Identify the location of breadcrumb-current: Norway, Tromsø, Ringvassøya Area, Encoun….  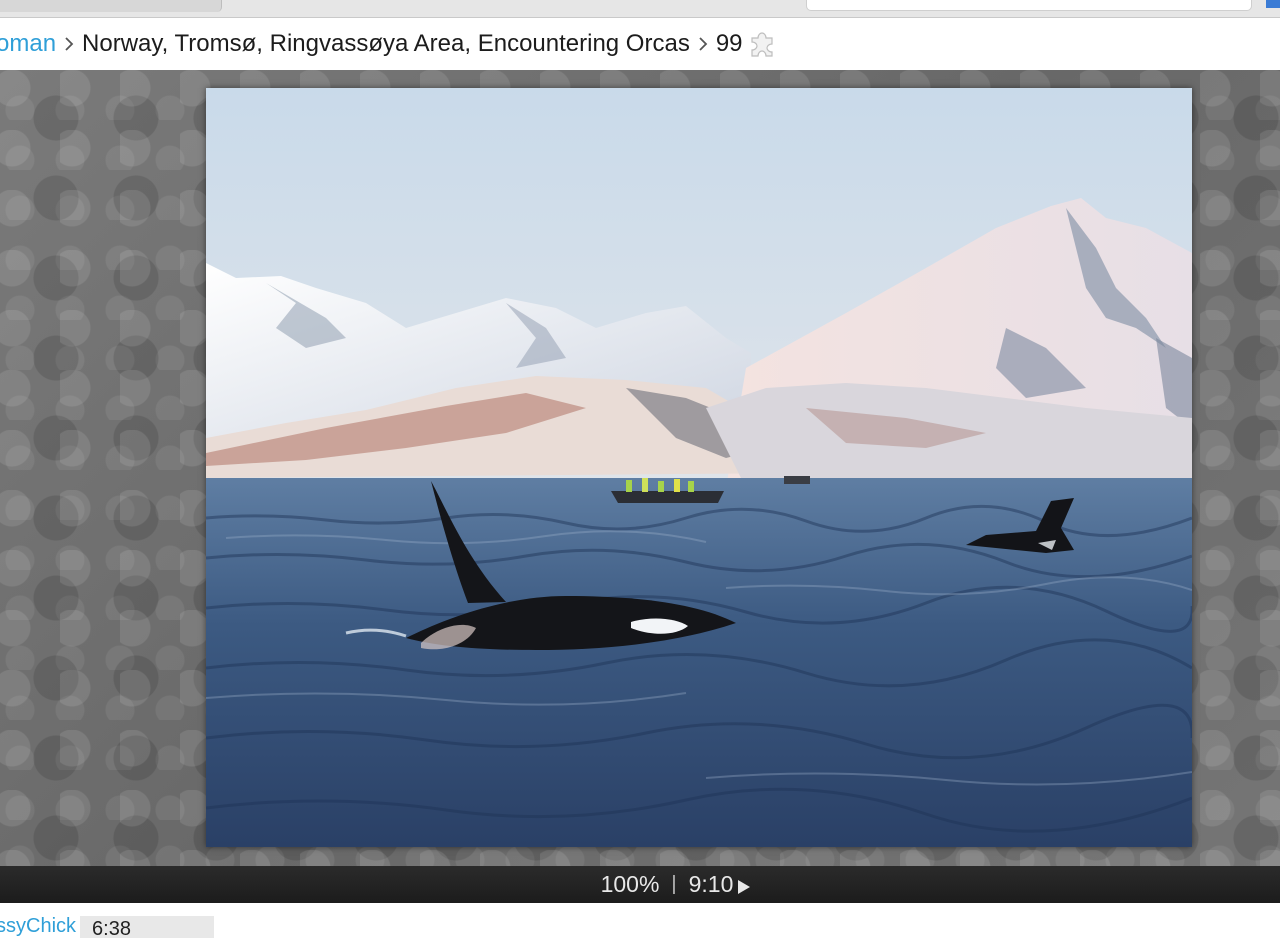
(386, 44).